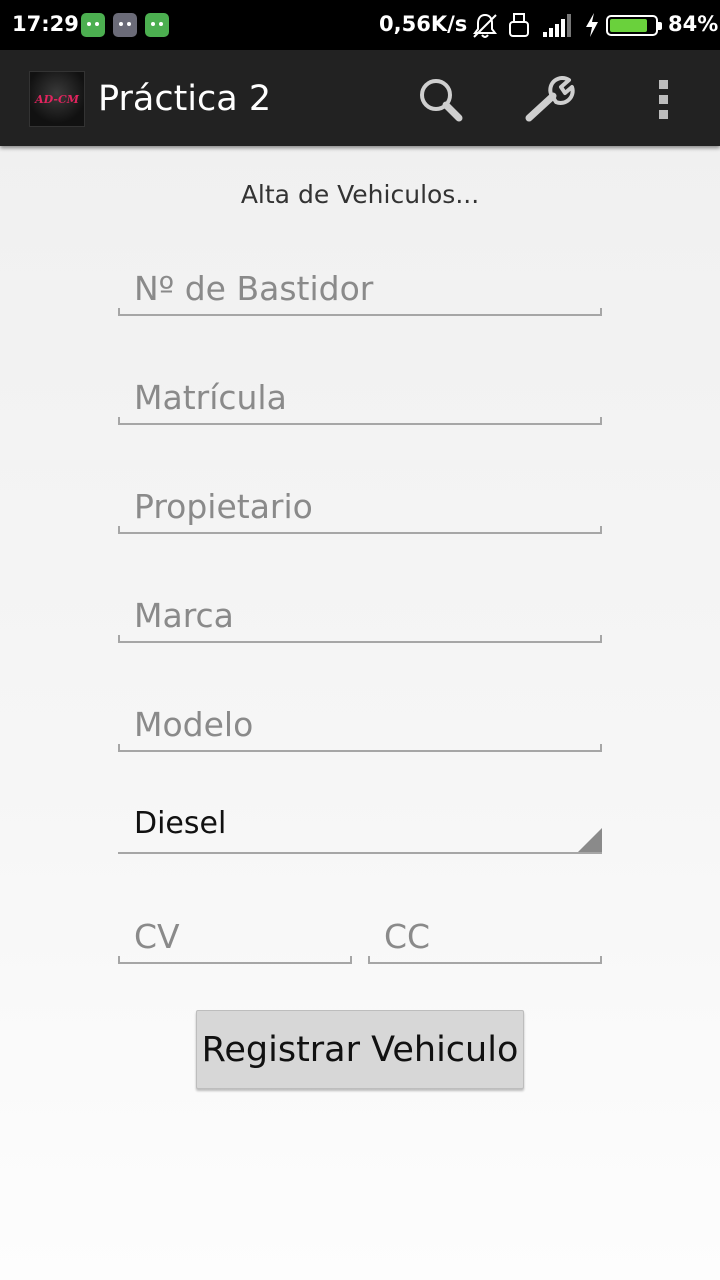  Describe the element at coordinates (125, 25) in the screenshot. I see `notification-icon` at that location.